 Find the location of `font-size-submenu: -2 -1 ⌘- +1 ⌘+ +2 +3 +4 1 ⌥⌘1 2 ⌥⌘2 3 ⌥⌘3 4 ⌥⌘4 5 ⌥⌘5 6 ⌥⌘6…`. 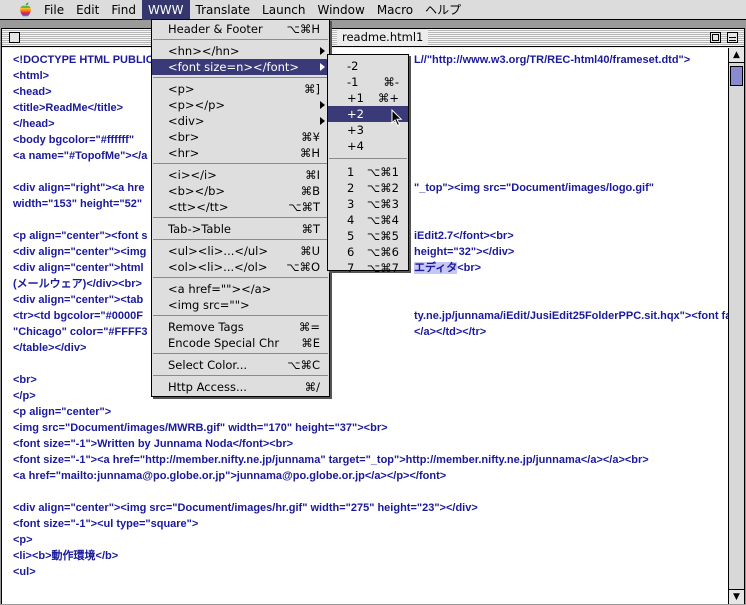

font-size-submenu: -2 -1 ⌘- +1 ⌘+ +2 +3 +4 1 ⌥⌘1 2 ⌥⌘2 3 ⌥⌘3 4 ⌥⌘4 5 ⌥⌘5 6 ⌥⌘6… is located at coordinates (368, 164).